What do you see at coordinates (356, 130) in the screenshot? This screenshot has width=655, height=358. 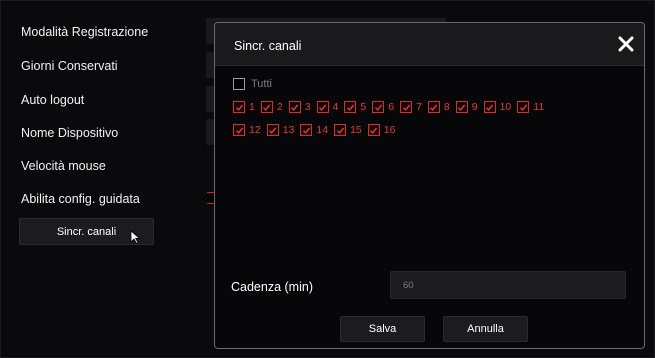 I see `channel-label: 15` at bounding box center [356, 130].